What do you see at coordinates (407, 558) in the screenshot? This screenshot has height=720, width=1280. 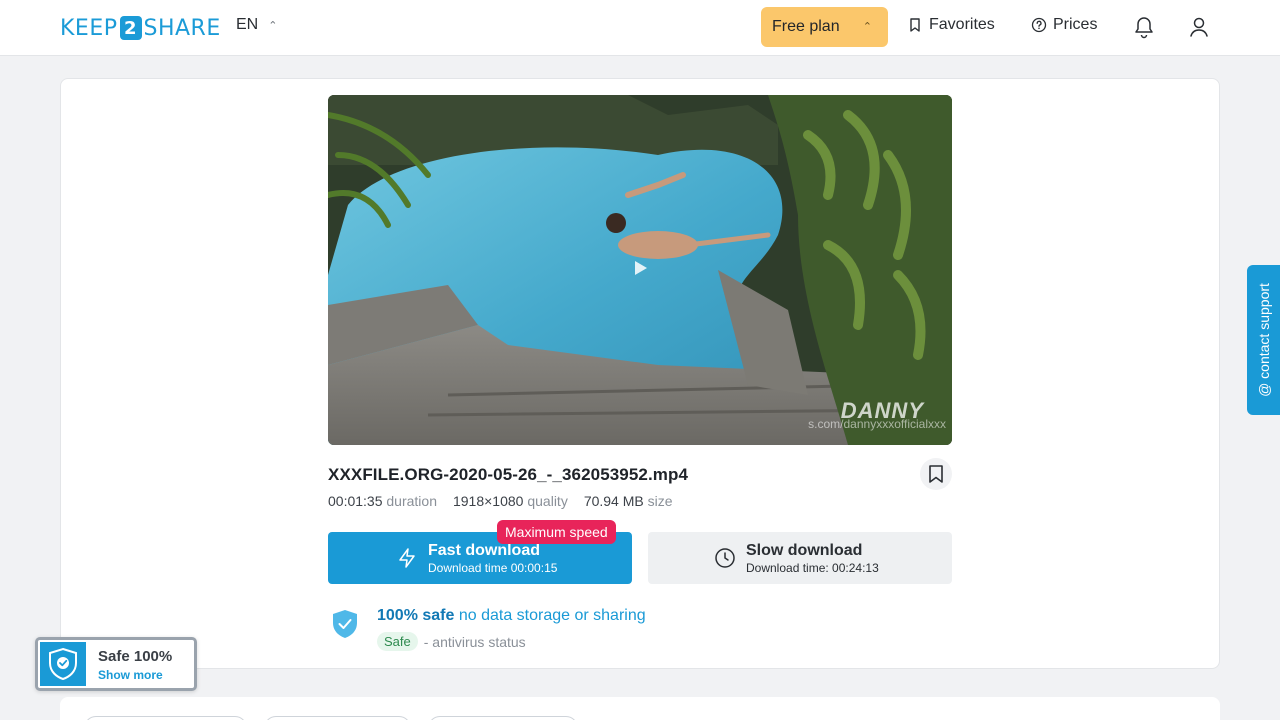 I see `lightning-icon` at bounding box center [407, 558].